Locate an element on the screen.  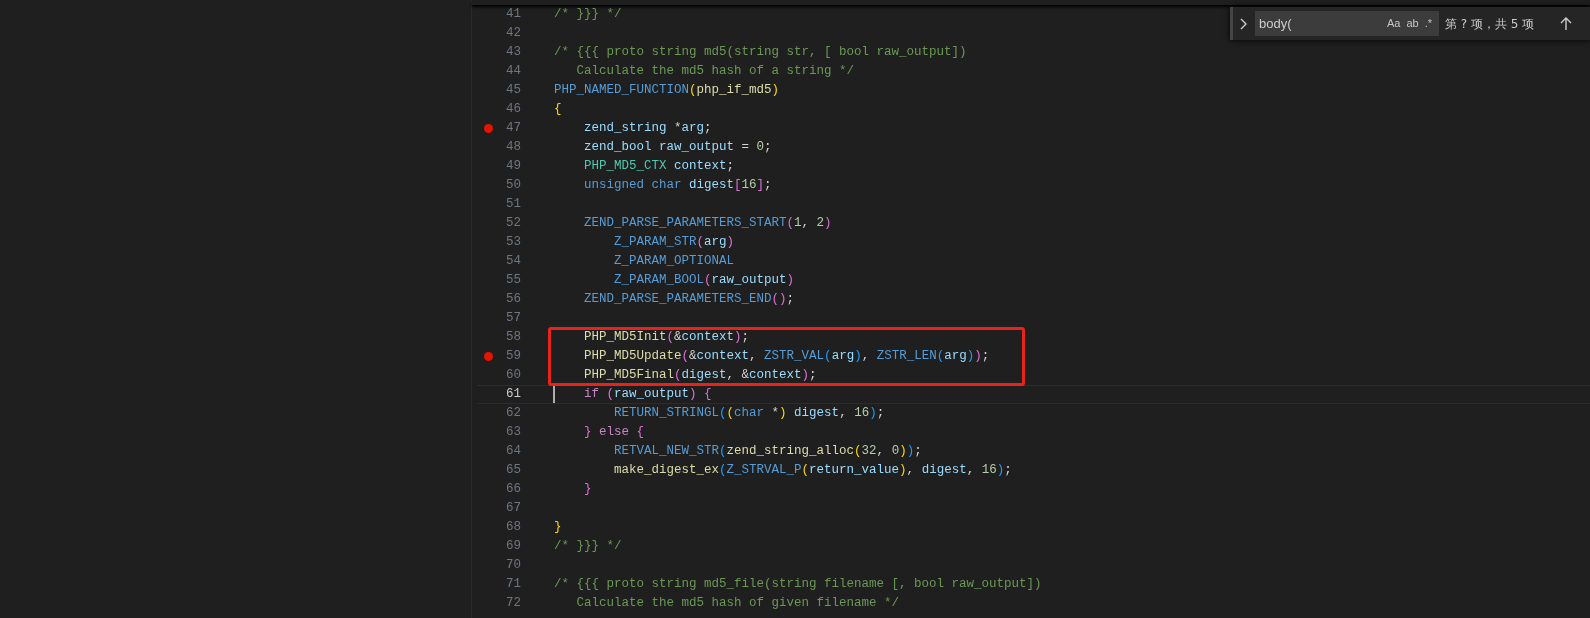
line-number: 51 is located at coordinates (513, 205).